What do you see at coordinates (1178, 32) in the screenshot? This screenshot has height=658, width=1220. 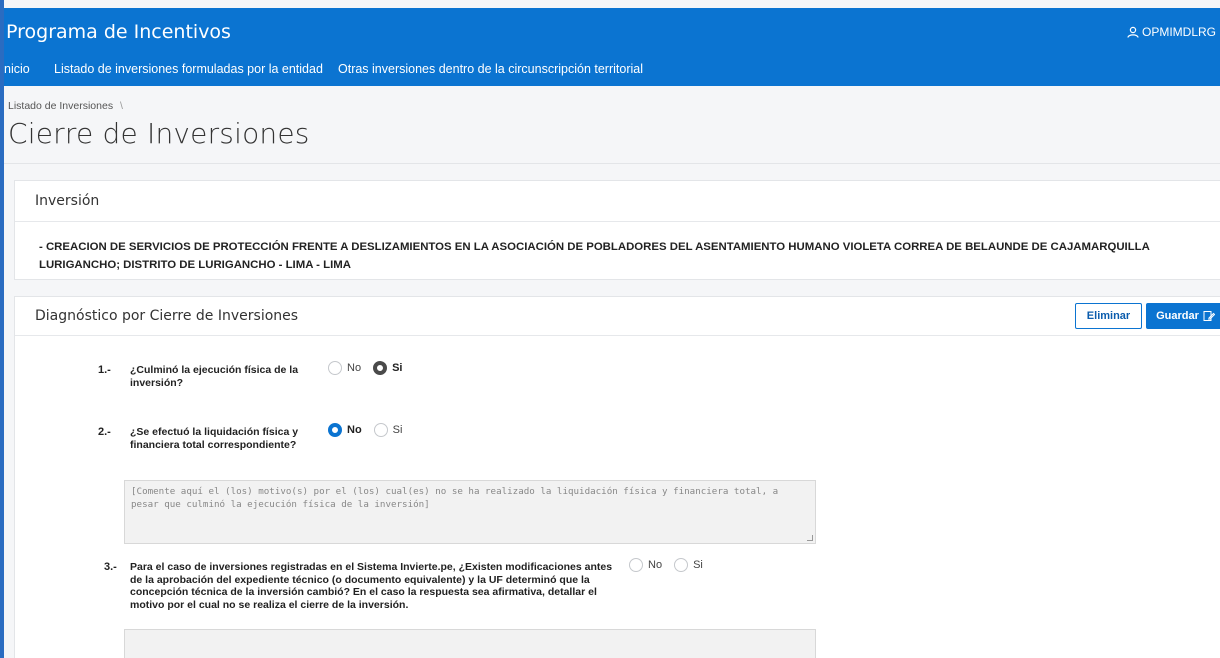 I see `user-name: OPMIMDLRG` at bounding box center [1178, 32].